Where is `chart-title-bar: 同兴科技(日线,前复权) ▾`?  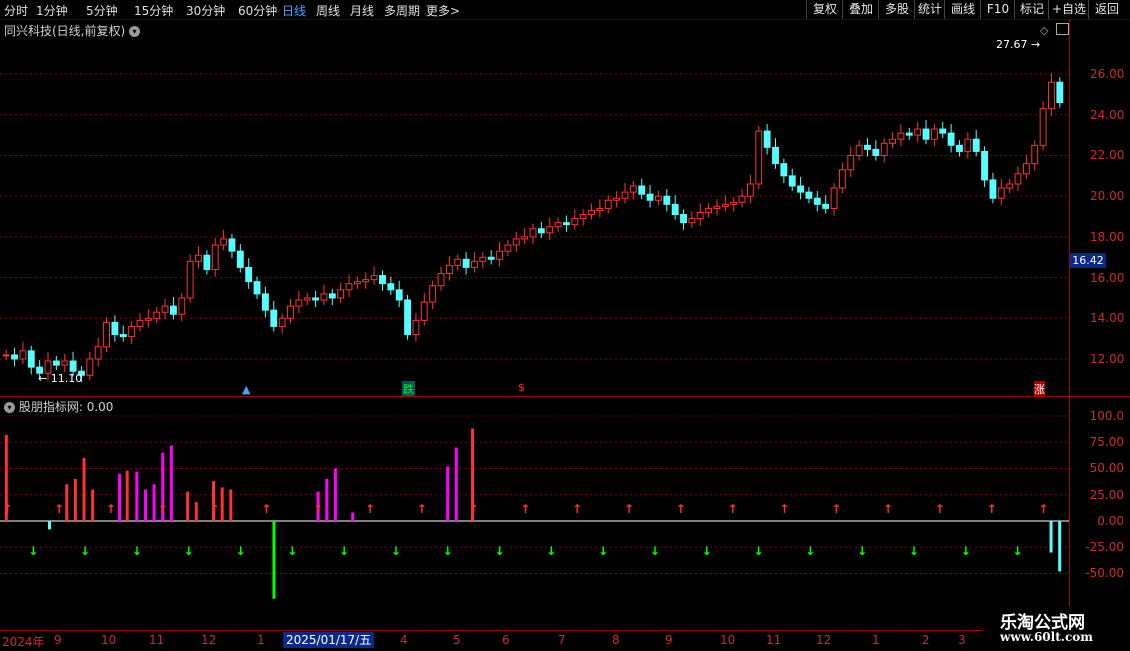
chart-title-bar: 同兴科技(日线,前复权) ▾ is located at coordinates (72, 30).